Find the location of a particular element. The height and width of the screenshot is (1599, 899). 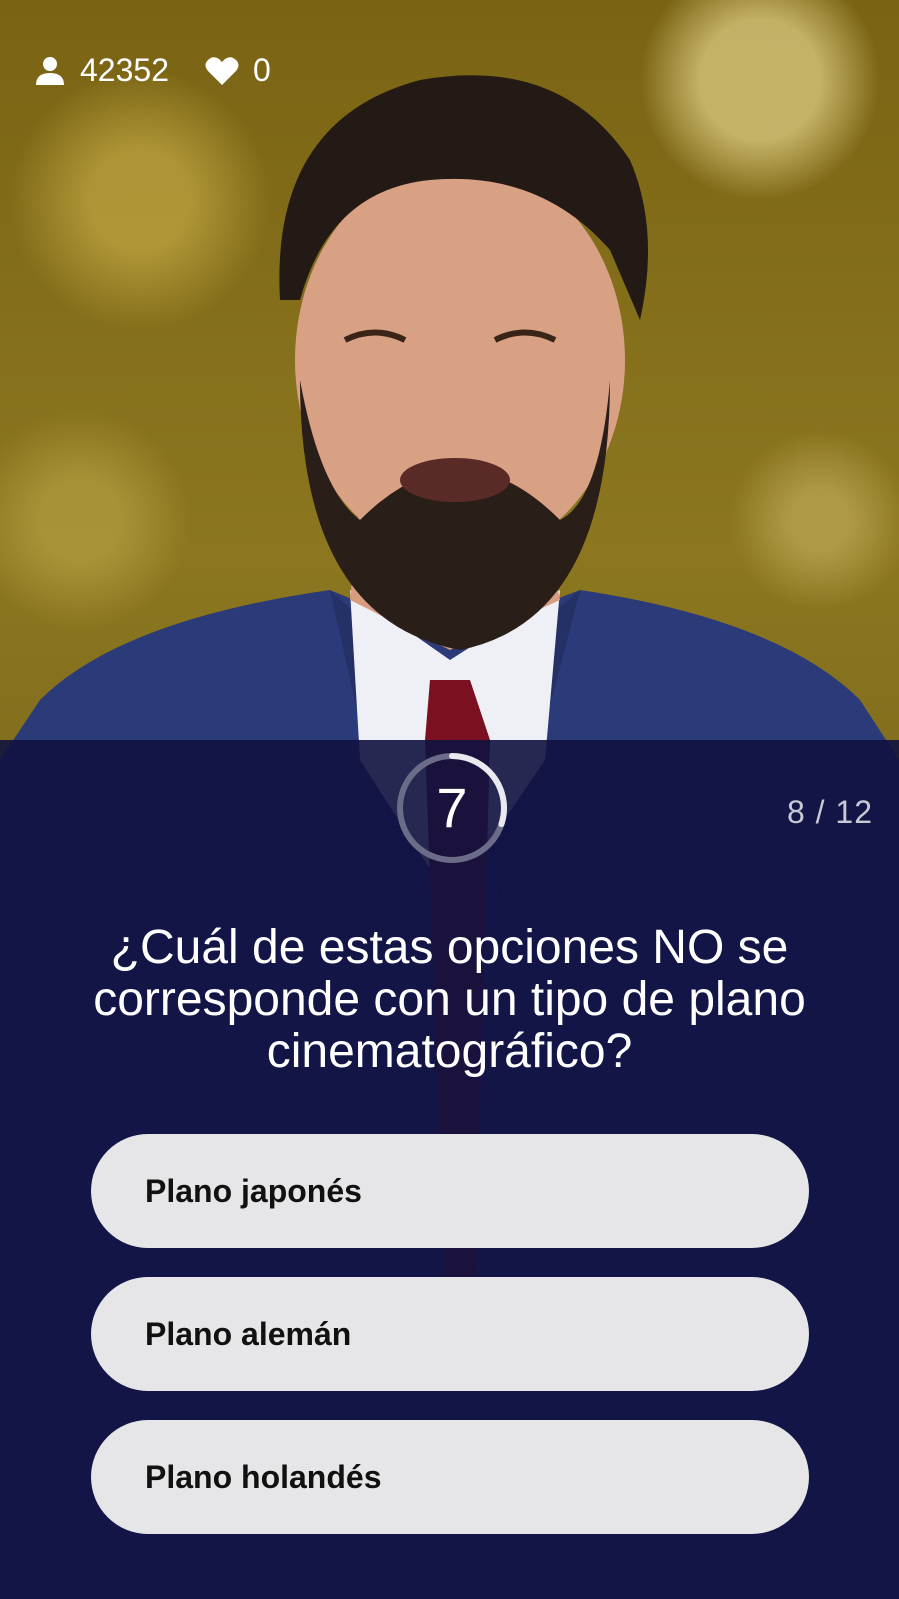

likes-stat: 0 is located at coordinates (238, 70).